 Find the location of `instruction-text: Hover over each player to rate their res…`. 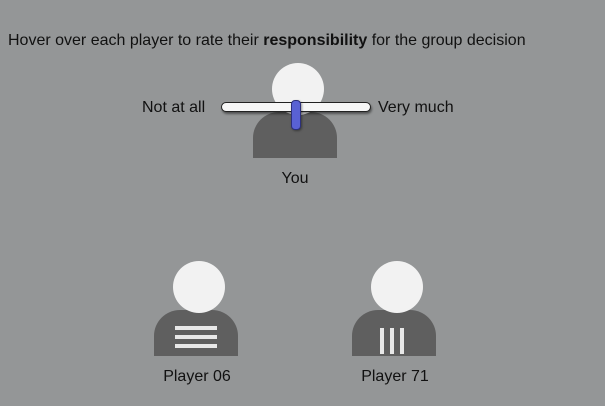

instruction-text: Hover over each player to rate their res… is located at coordinates (267, 41).